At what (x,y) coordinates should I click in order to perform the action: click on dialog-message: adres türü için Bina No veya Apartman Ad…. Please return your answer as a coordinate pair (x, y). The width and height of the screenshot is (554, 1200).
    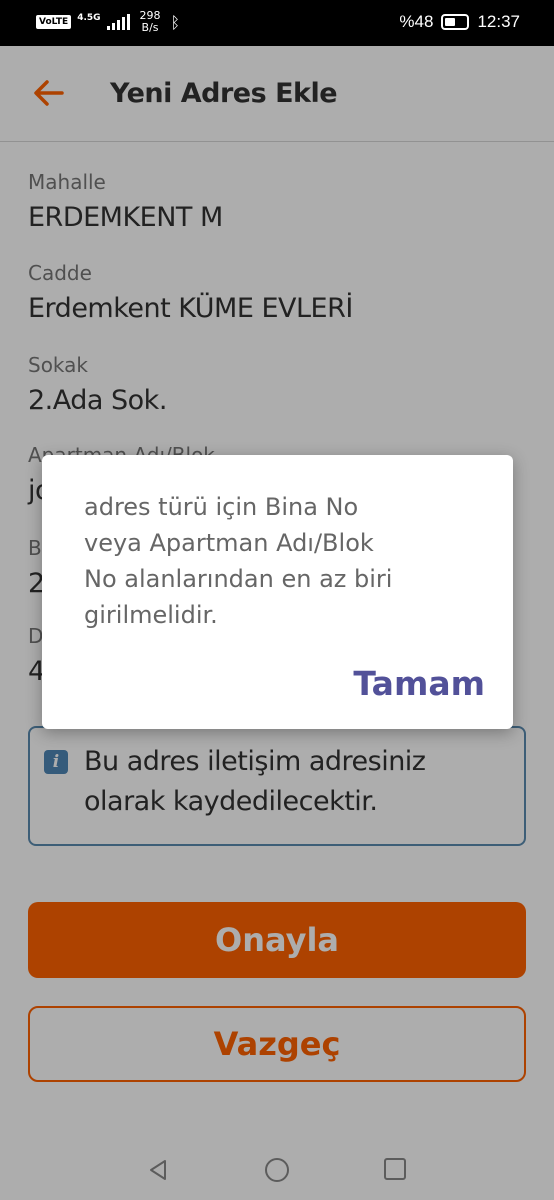
    Looking at the image, I should click on (238, 561).